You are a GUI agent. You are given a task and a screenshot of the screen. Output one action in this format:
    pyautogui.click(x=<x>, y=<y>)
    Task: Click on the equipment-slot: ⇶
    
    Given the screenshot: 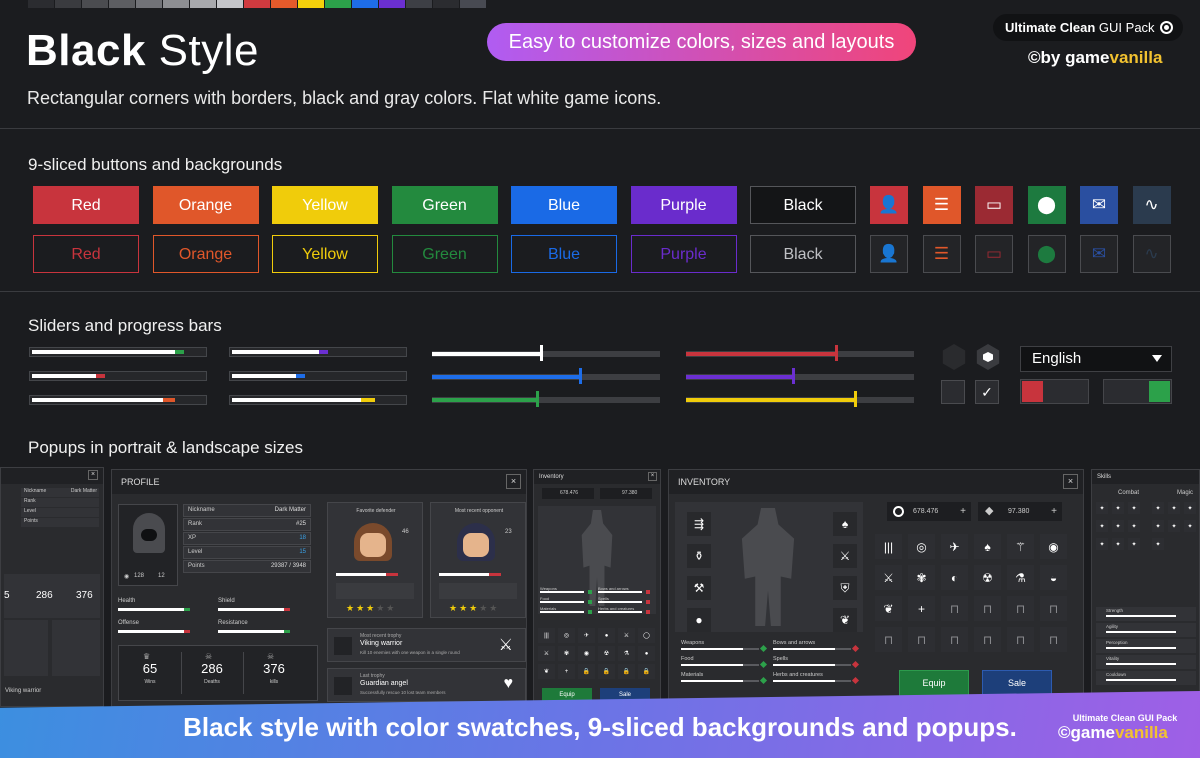 What is the action you would take?
    pyautogui.click(x=699, y=524)
    